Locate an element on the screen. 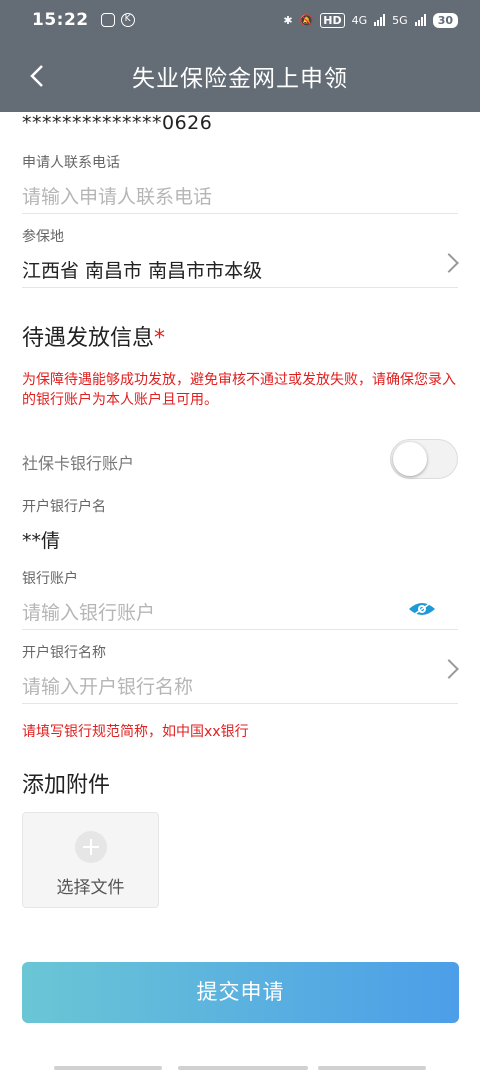 The height and width of the screenshot is (1070, 480). insured-area-field: 参保地 江西省 南昌市 南昌市市本级 is located at coordinates (240, 257).